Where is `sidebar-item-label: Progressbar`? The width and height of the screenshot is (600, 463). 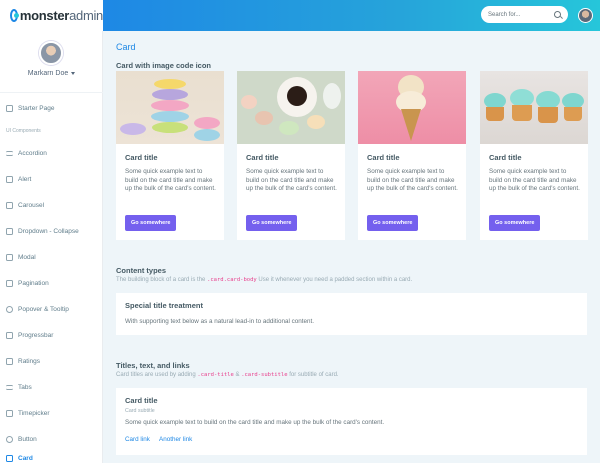
sidebar-item-label: Progressbar is located at coordinates (36, 335).